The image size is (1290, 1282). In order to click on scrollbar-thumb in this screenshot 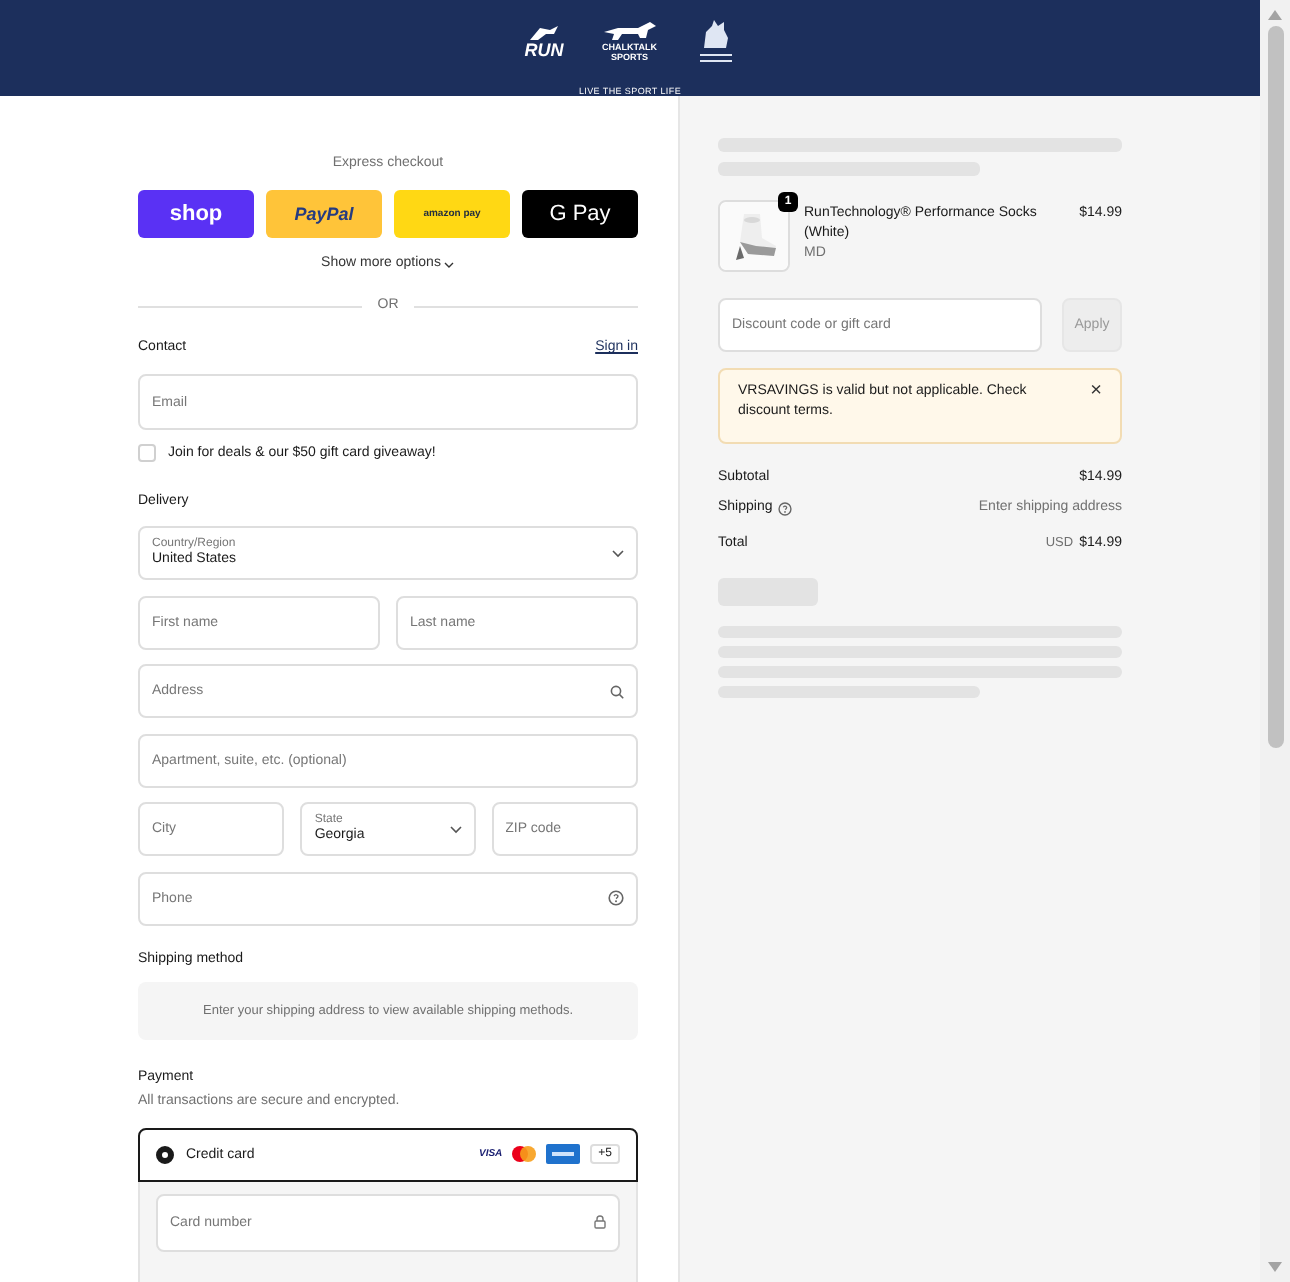, I will do `click(1275, 387)`.